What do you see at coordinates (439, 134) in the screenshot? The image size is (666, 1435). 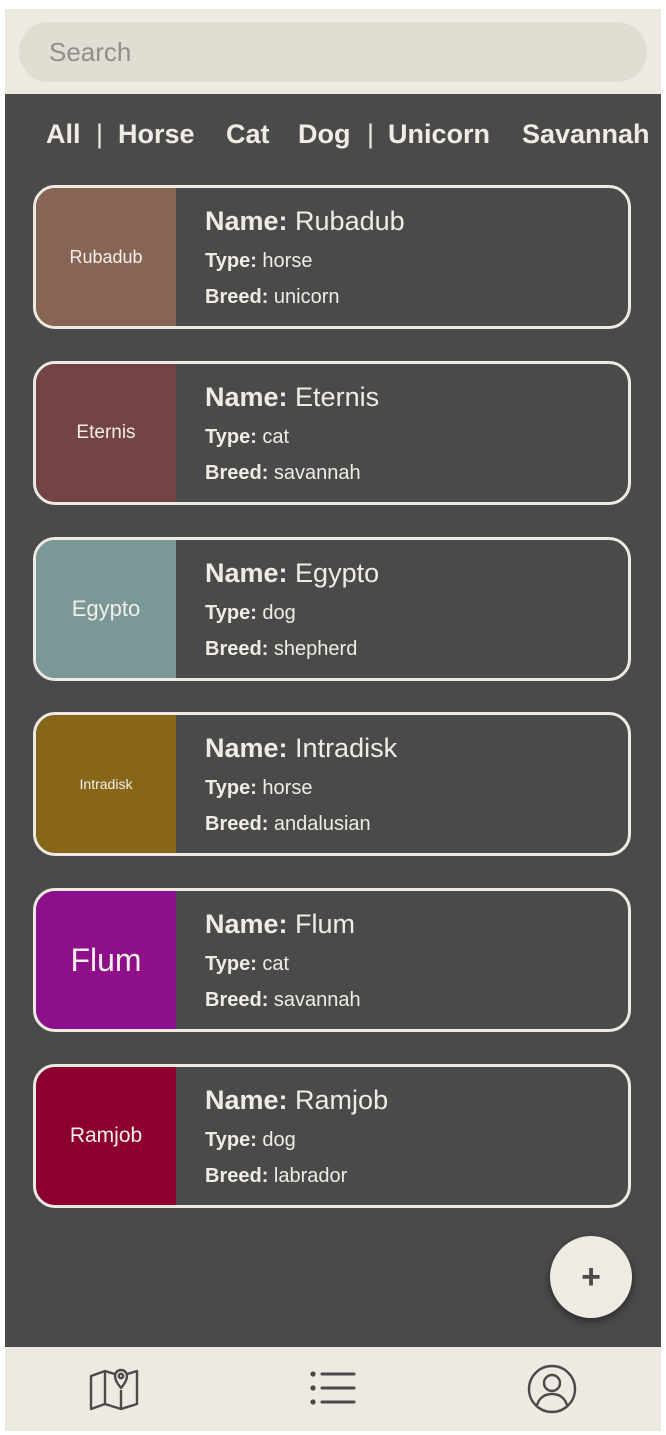 I see `filter-unicorn: Unicorn` at bounding box center [439, 134].